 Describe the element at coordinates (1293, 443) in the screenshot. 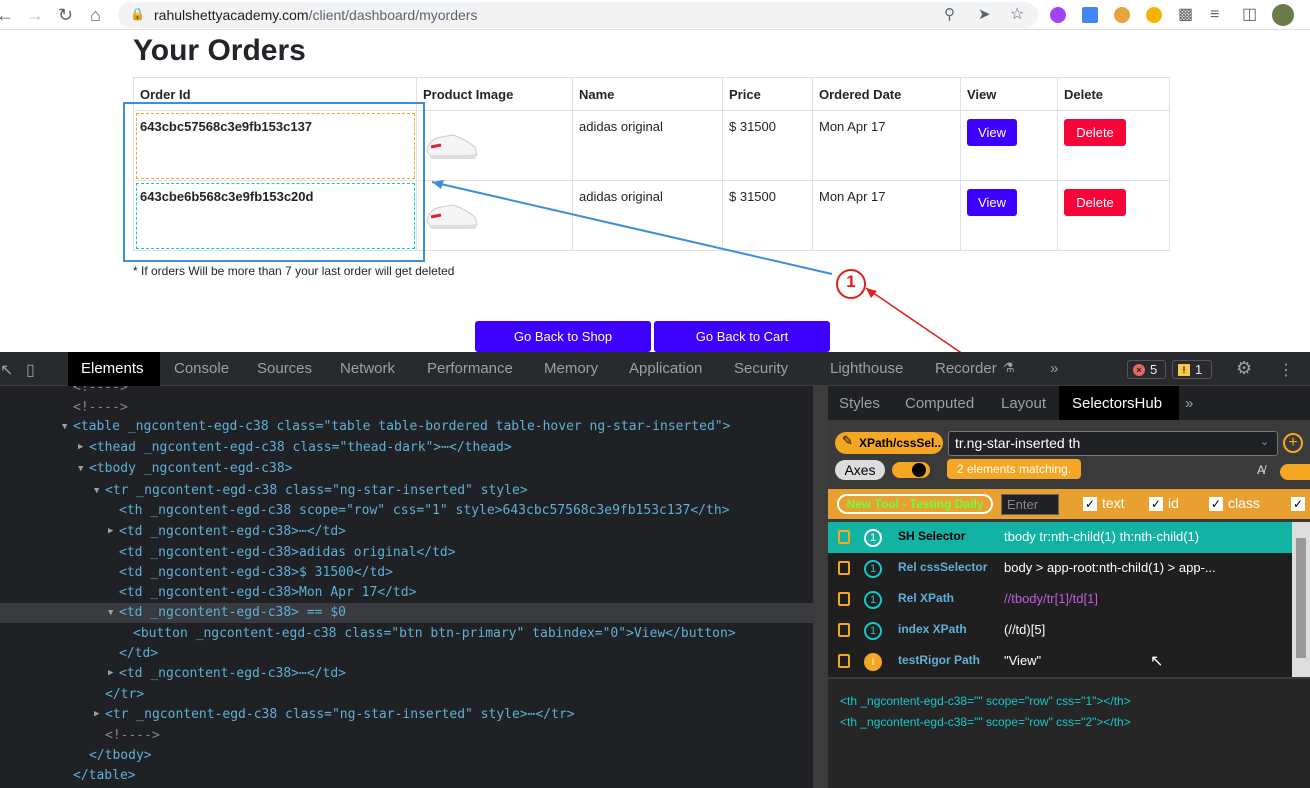

I see `add-selector-icon: +` at that location.